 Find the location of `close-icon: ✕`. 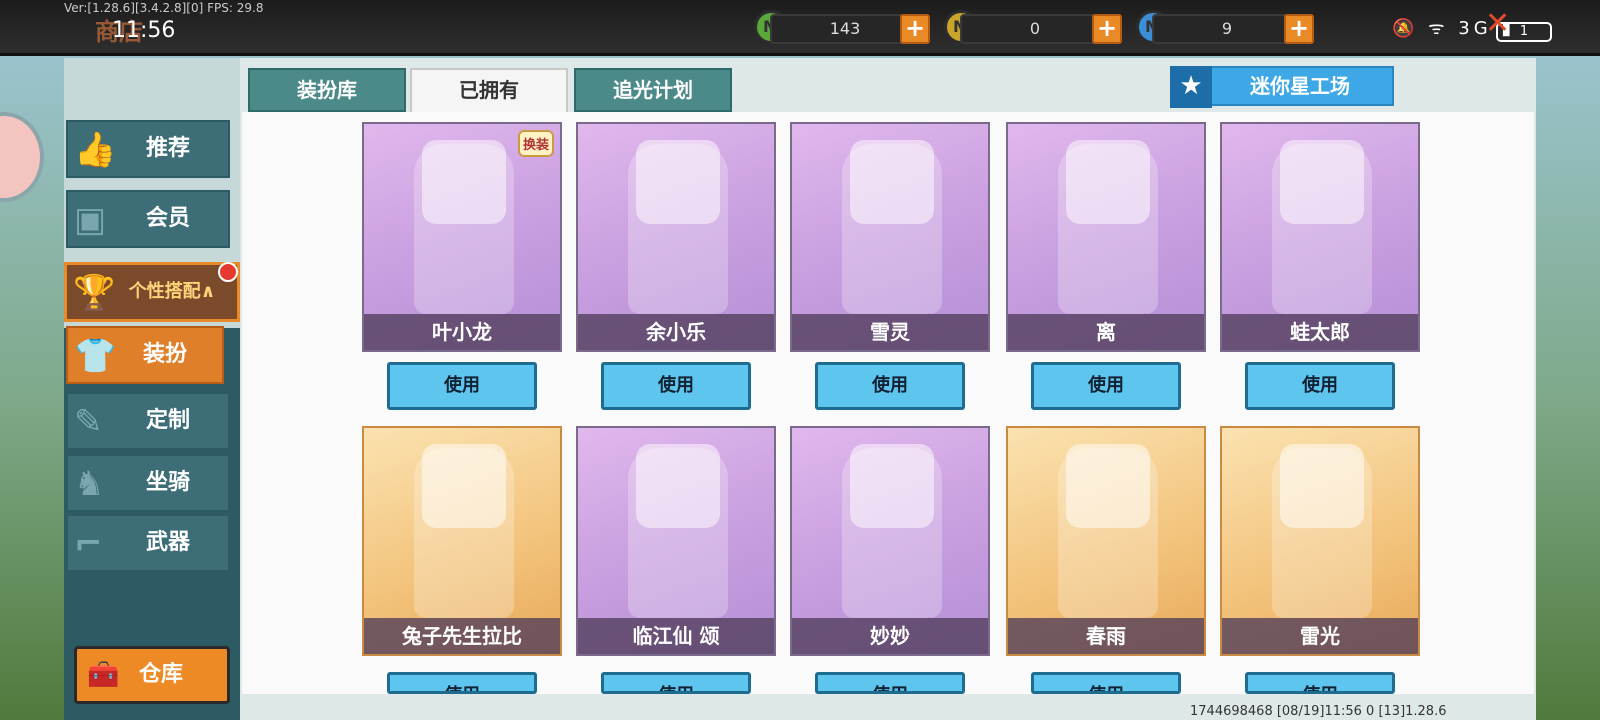

close-icon: ✕ is located at coordinates (1497, 23).